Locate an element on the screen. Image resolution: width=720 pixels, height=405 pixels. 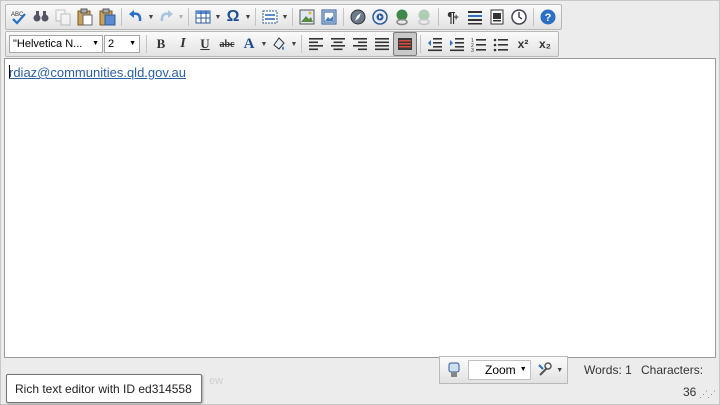
spellcheck-icon: ABC is located at coordinates (19, 17).